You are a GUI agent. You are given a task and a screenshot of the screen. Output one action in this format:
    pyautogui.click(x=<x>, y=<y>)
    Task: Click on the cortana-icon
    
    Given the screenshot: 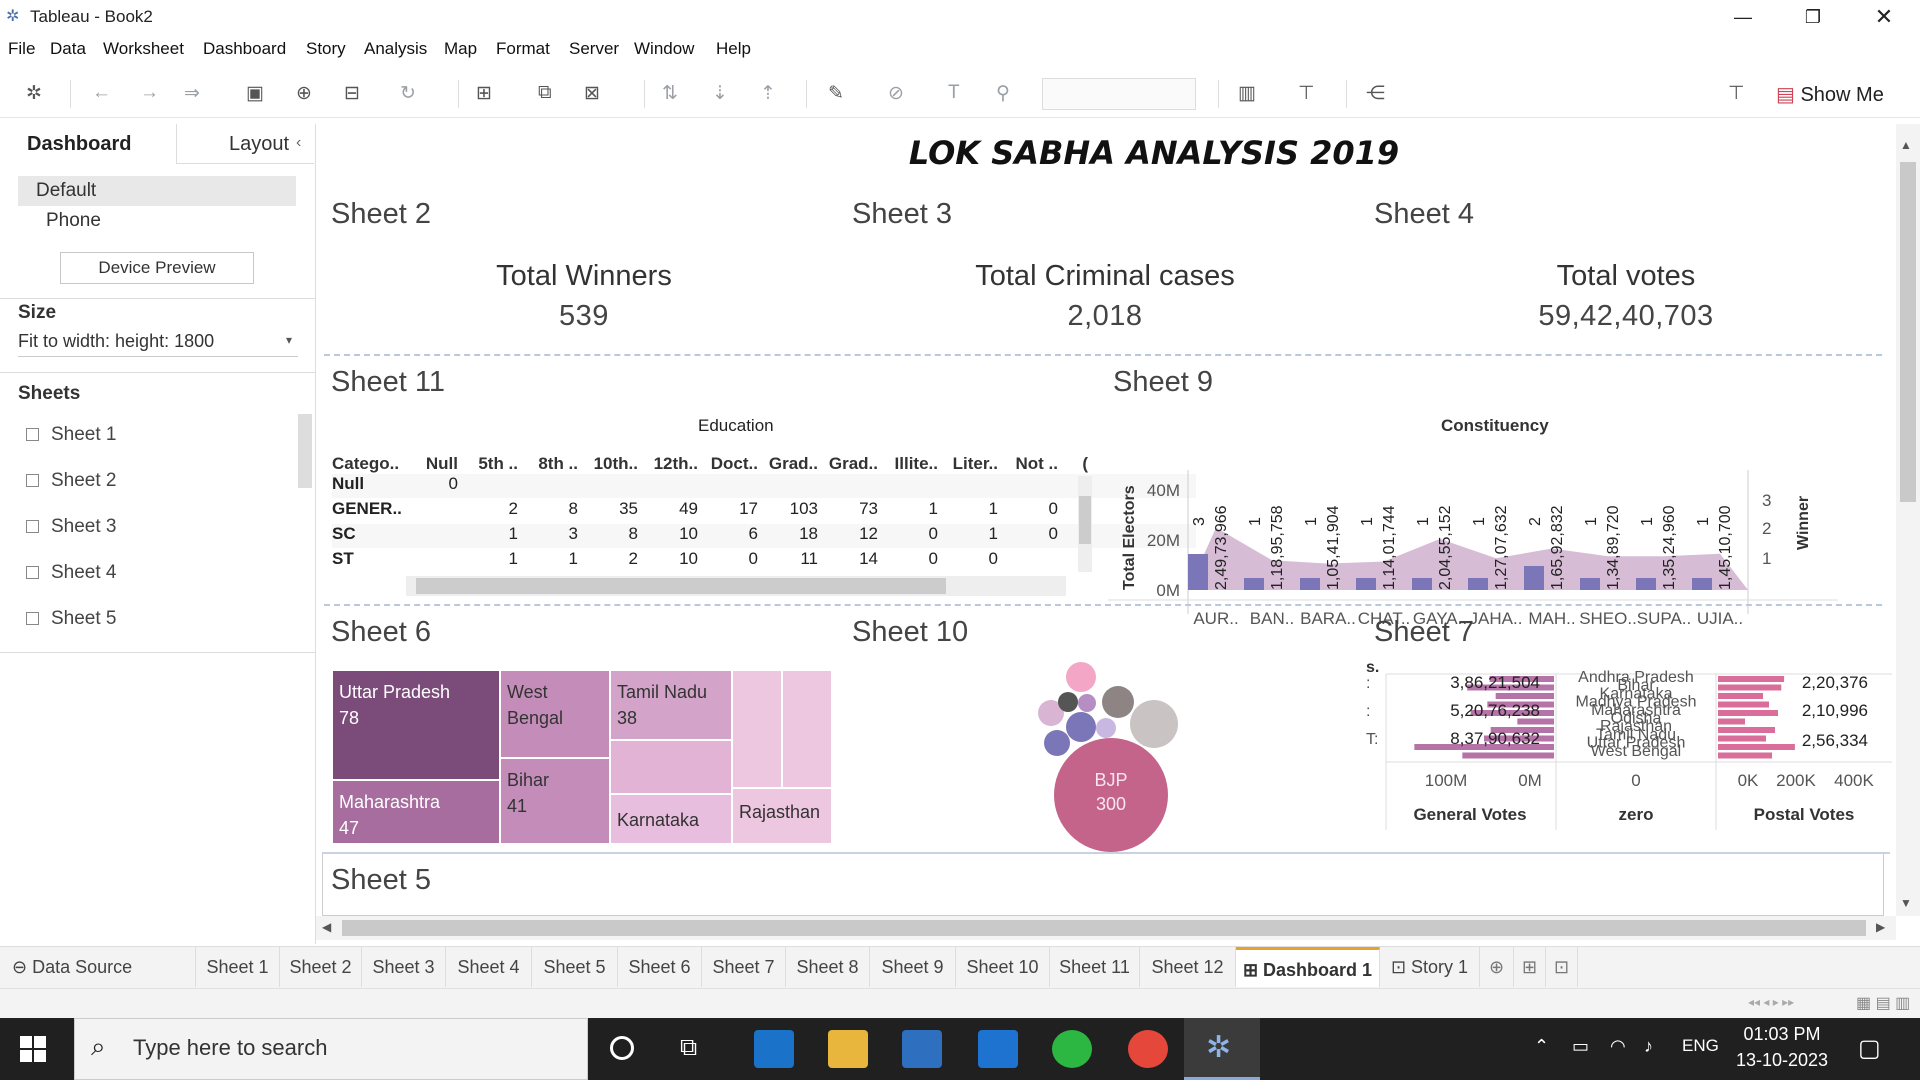 What is the action you would take?
    pyautogui.click(x=622, y=1048)
    